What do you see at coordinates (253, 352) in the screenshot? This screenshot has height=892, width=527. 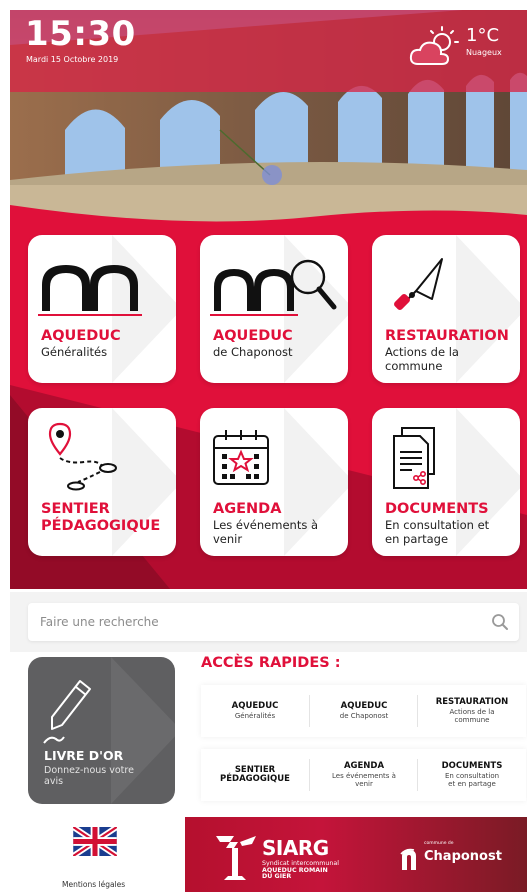 I see `tile-subtitle: de Chaponost` at bounding box center [253, 352].